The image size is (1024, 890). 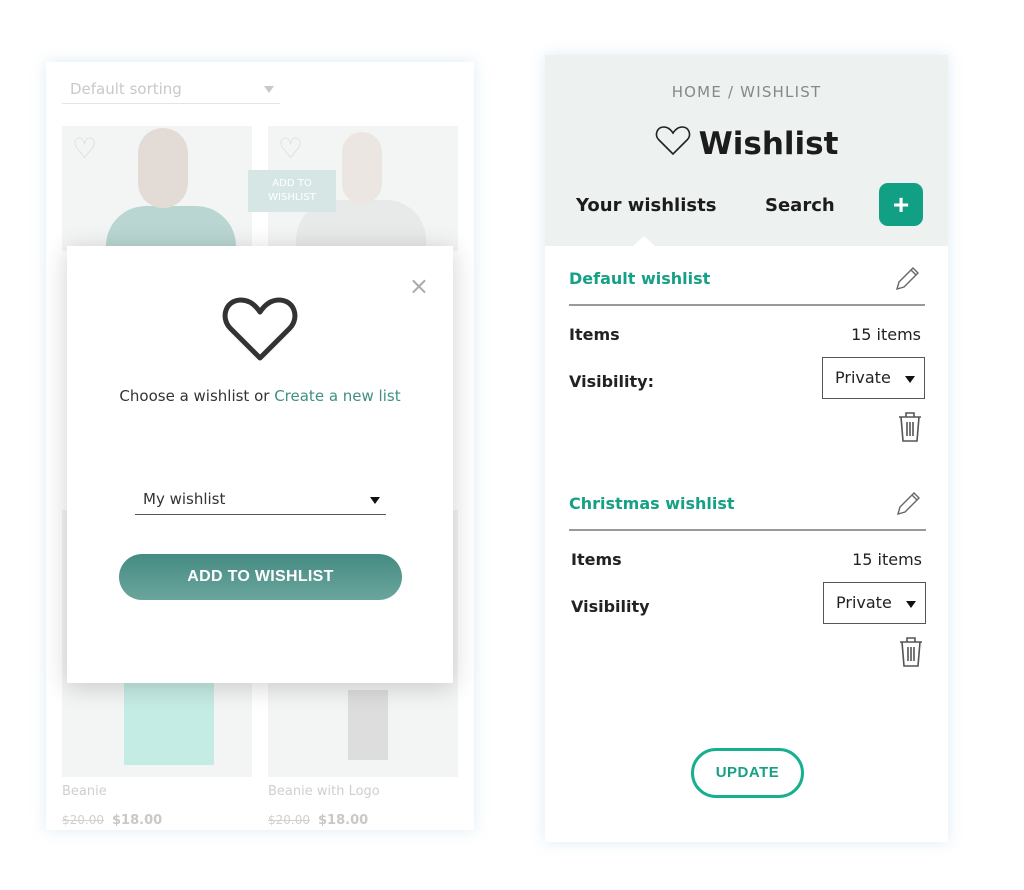 I want to click on add-to-wishlist-tooltip: ADD TO WISHLIST, so click(x=292, y=191).